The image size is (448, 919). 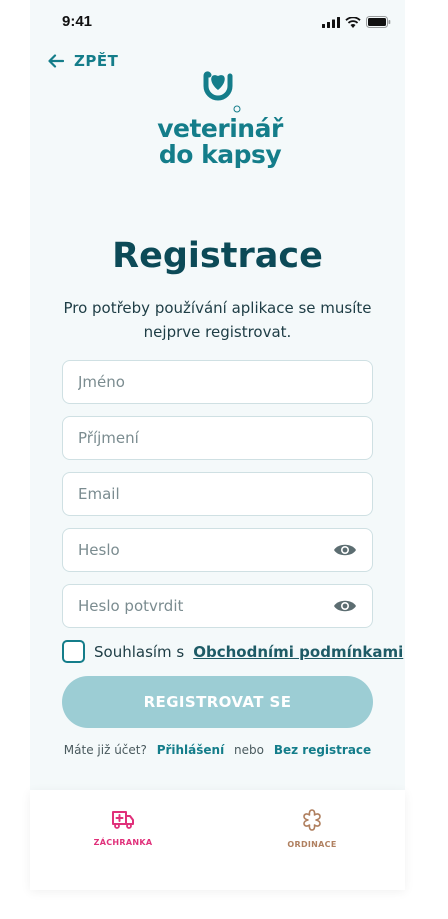 What do you see at coordinates (205, 606) in the screenshot?
I see `password-confirm-input` at bounding box center [205, 606].